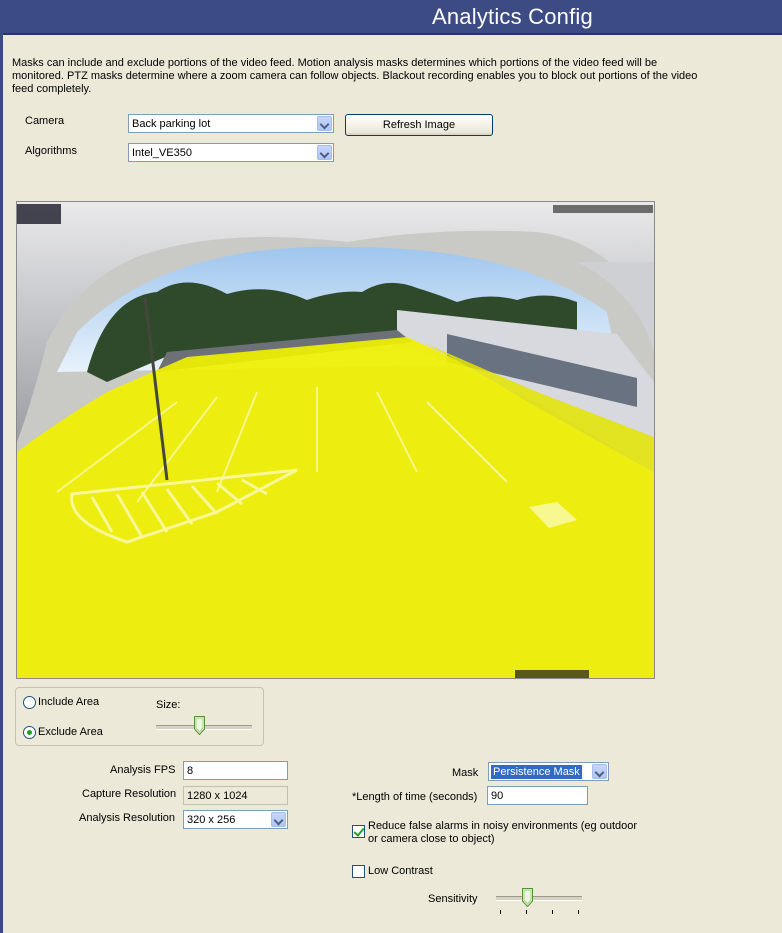 This screenshot has height=933, width=782. Describe the element at coordinates (217, 796) in the screenshot. I see `capture-resolution-value: 1280 x 1024` at that location.